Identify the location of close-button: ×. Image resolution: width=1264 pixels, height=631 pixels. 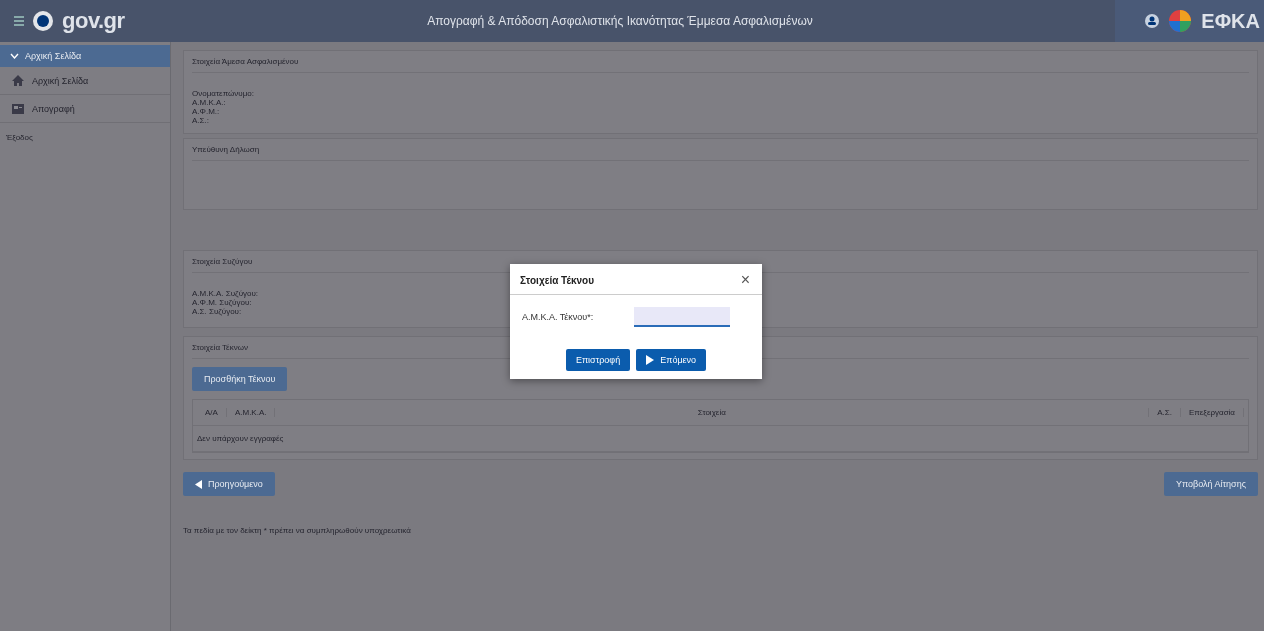
(745, 280).